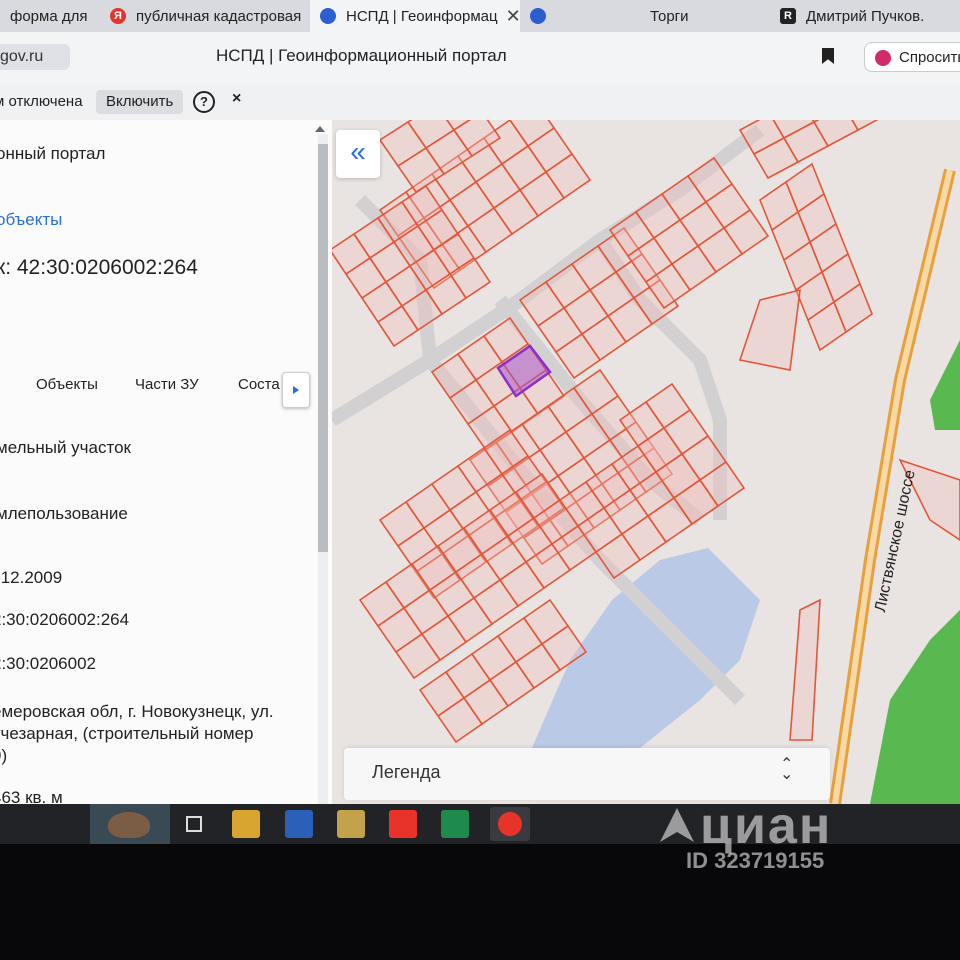 This screenshot has width=960, height=960. I want to click on panel-scrollbar-thumb, so click(323, 348).